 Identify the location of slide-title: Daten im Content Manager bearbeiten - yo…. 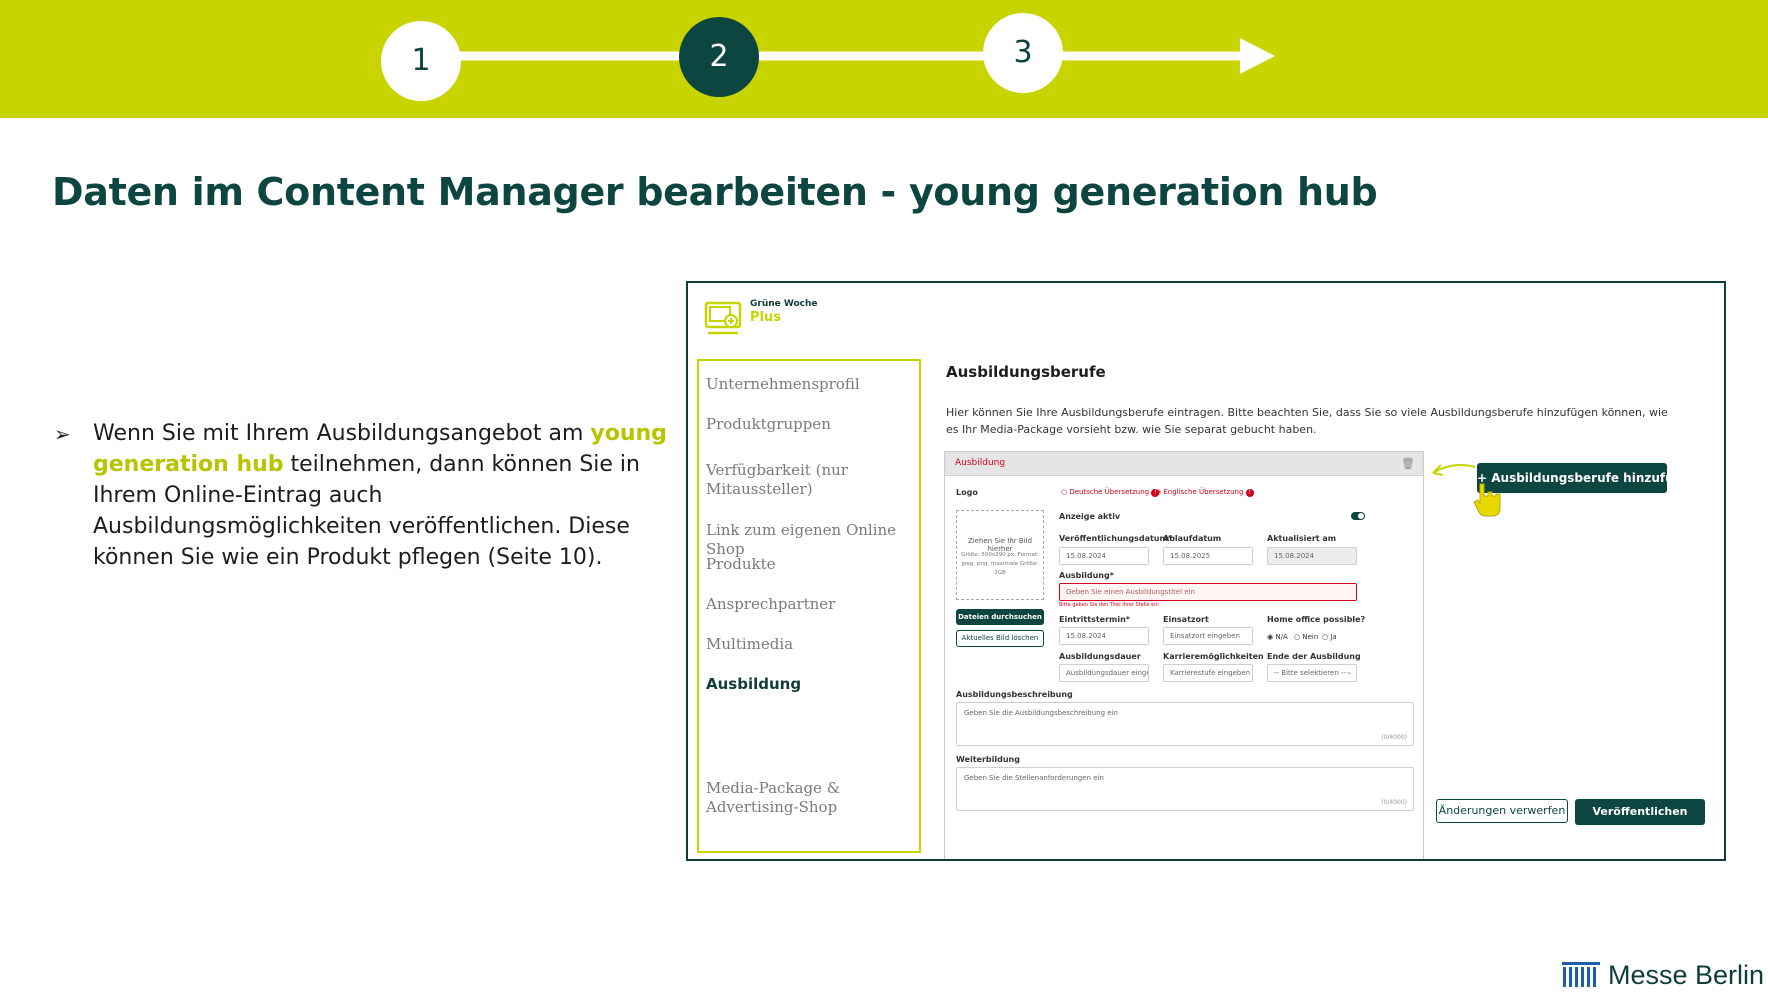
(715, 192).